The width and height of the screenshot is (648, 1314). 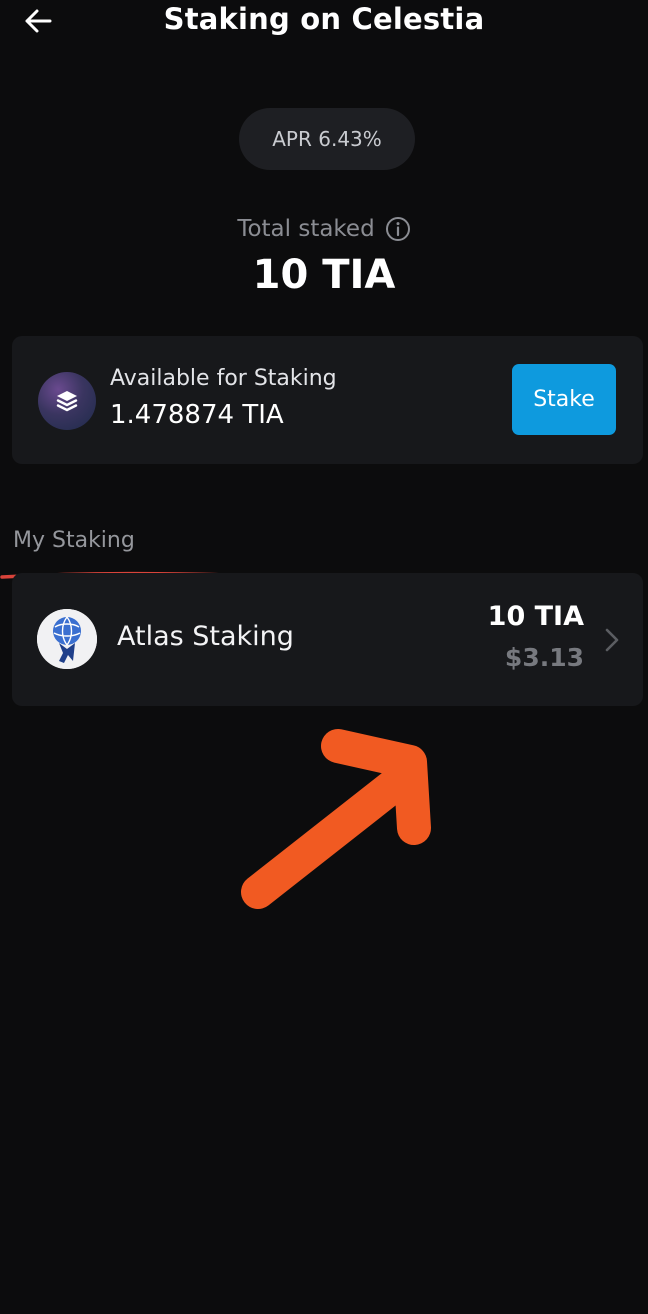 What do you see at coordinates (306, 229) in the screenshot?
I see `total-staked-label: Total staked` at bounding box center [306, 229].